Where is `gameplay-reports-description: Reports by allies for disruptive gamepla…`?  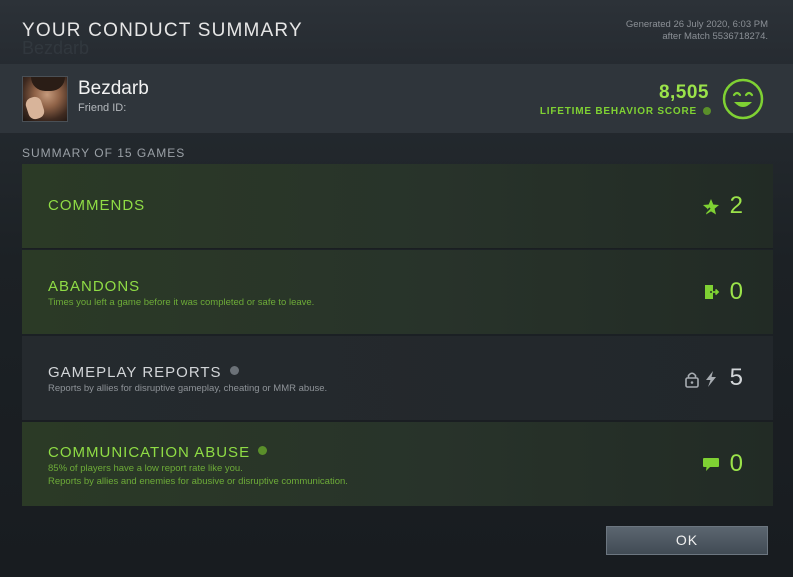 gameplay-reports-description: Reports by allies for disruptive gamepla… is located at coordinates (188, 388).